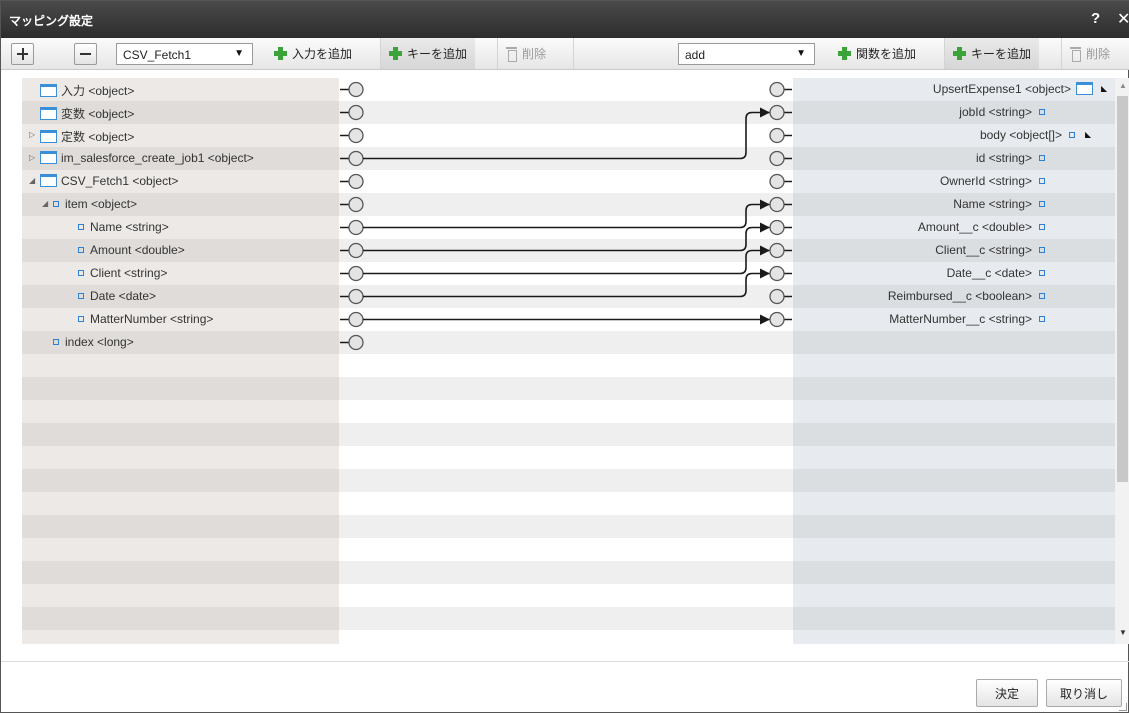 The image size is (1129, 713). Describe the element at coordinates (180, 273) in the screenshot. I see `source-tree-row: Client <string>` at that location.